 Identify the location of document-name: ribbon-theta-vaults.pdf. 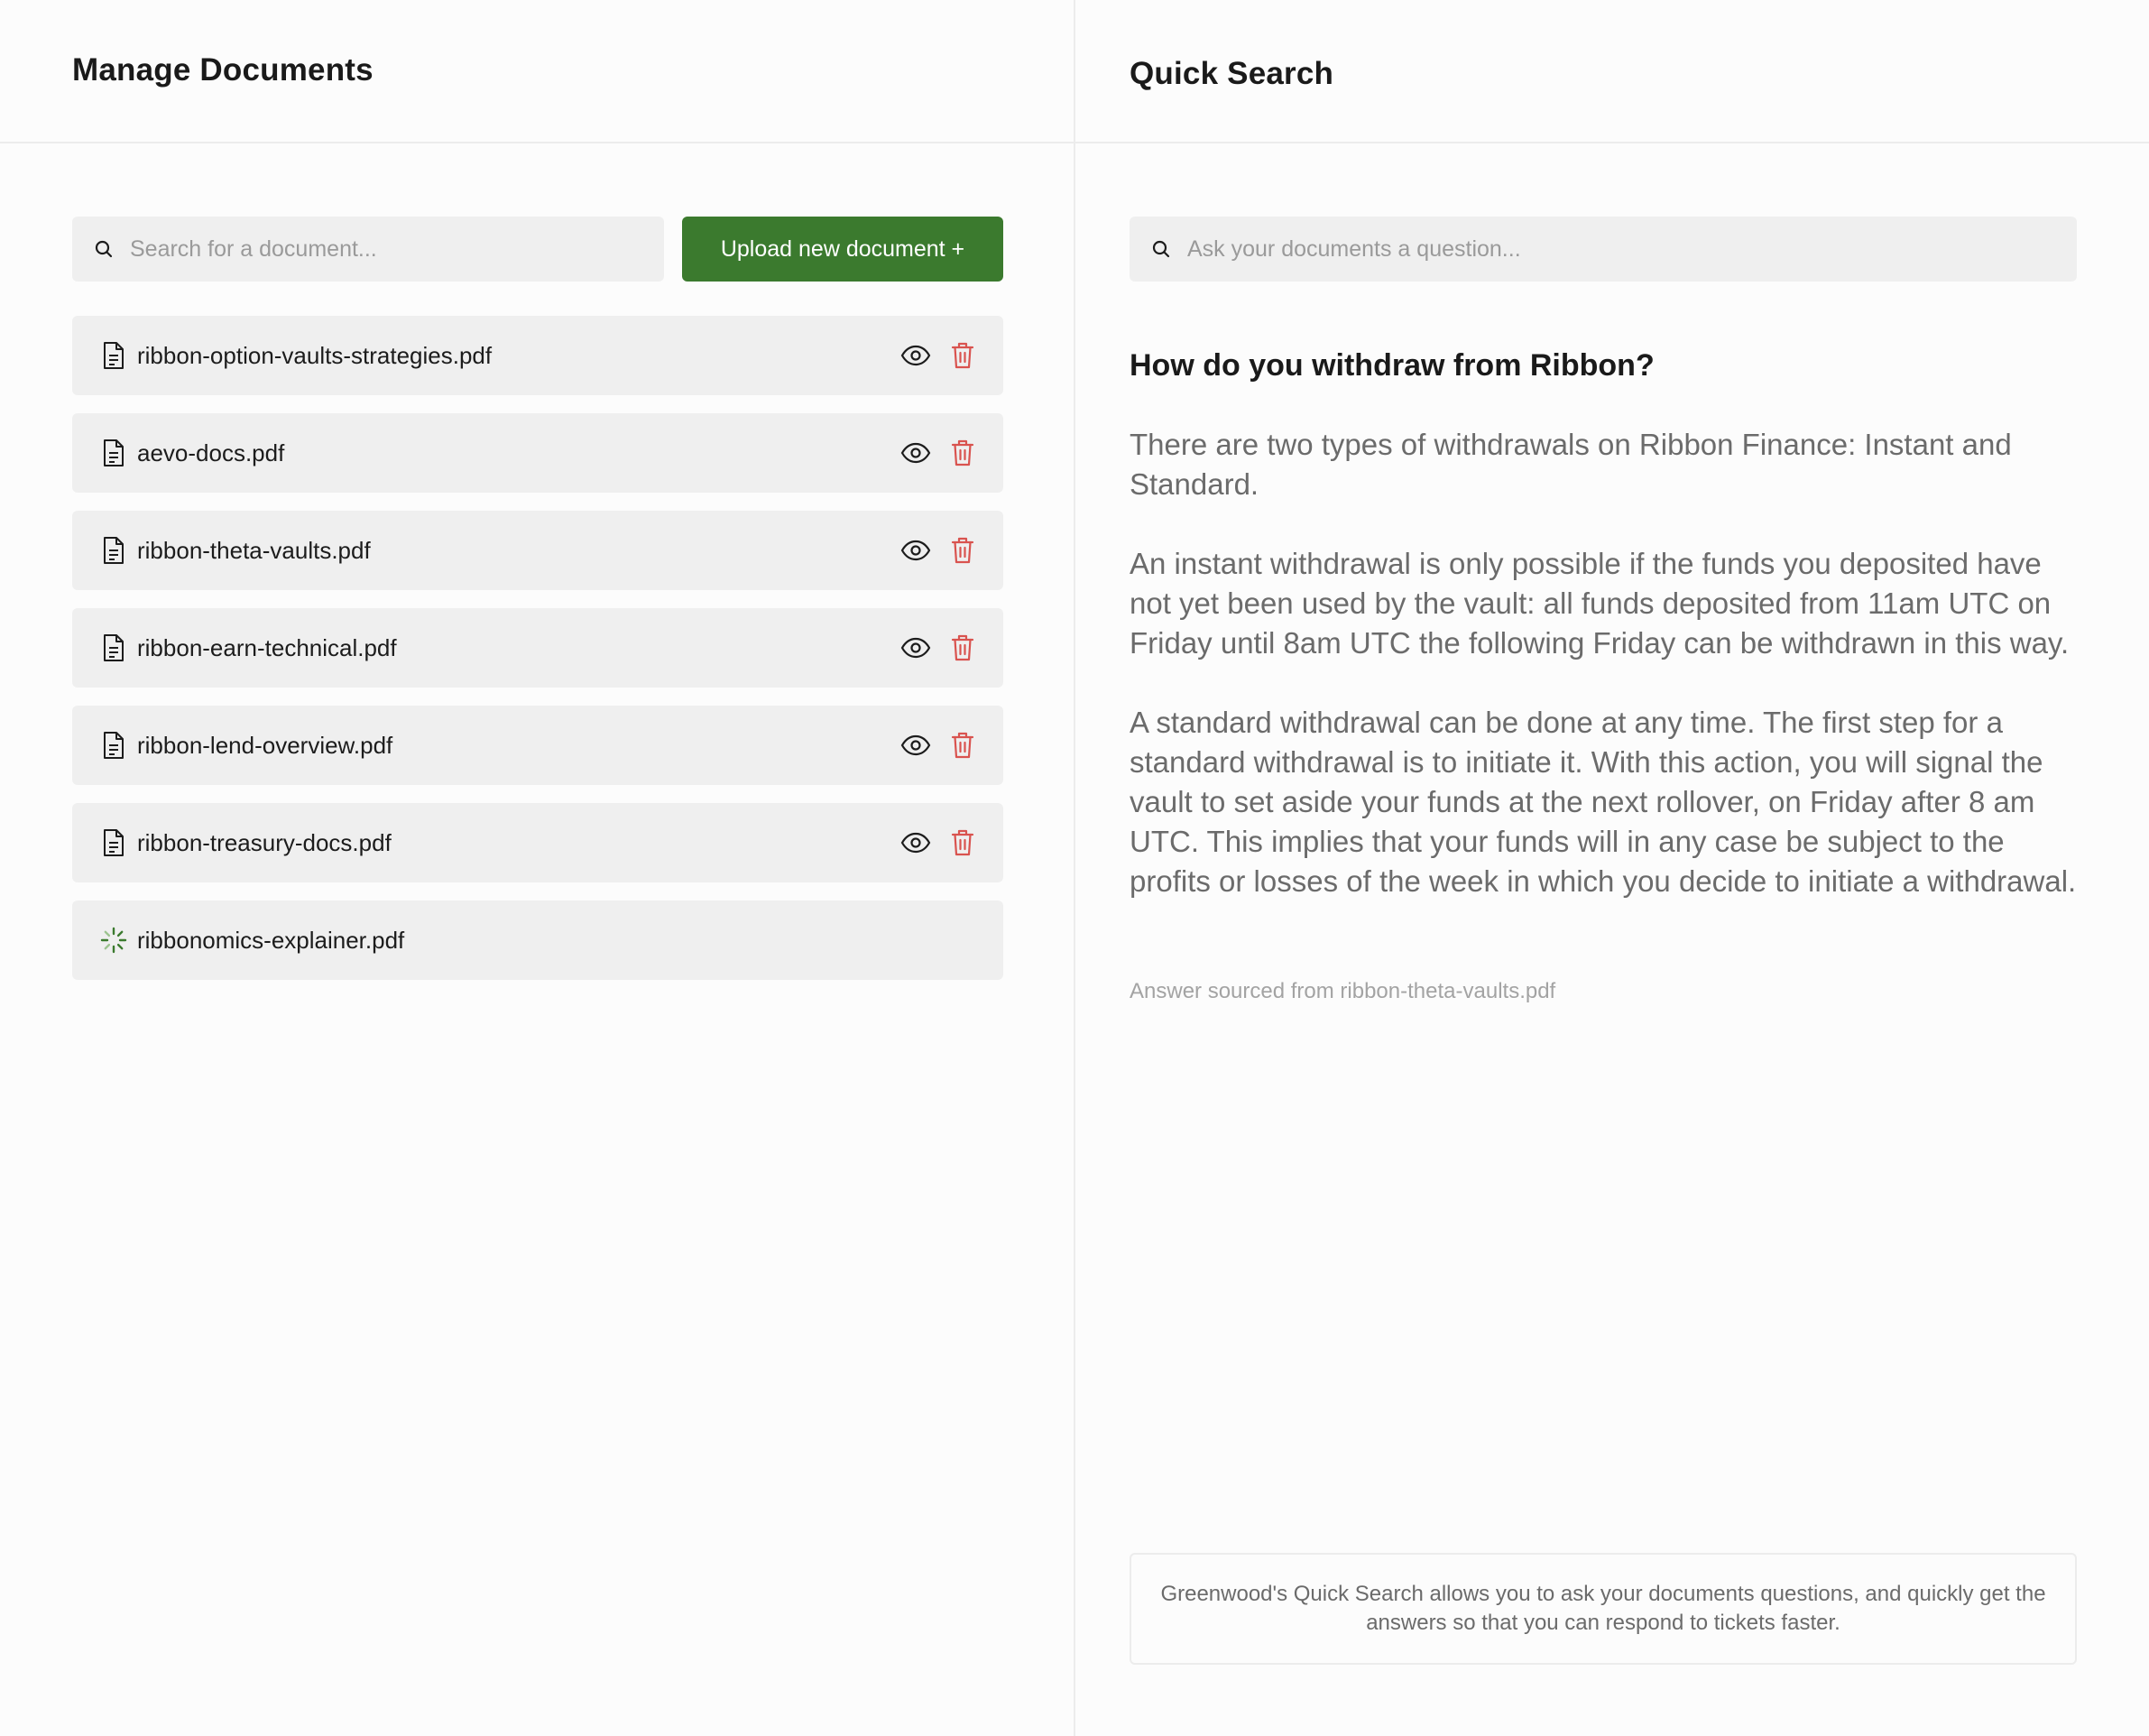
(254, 550).